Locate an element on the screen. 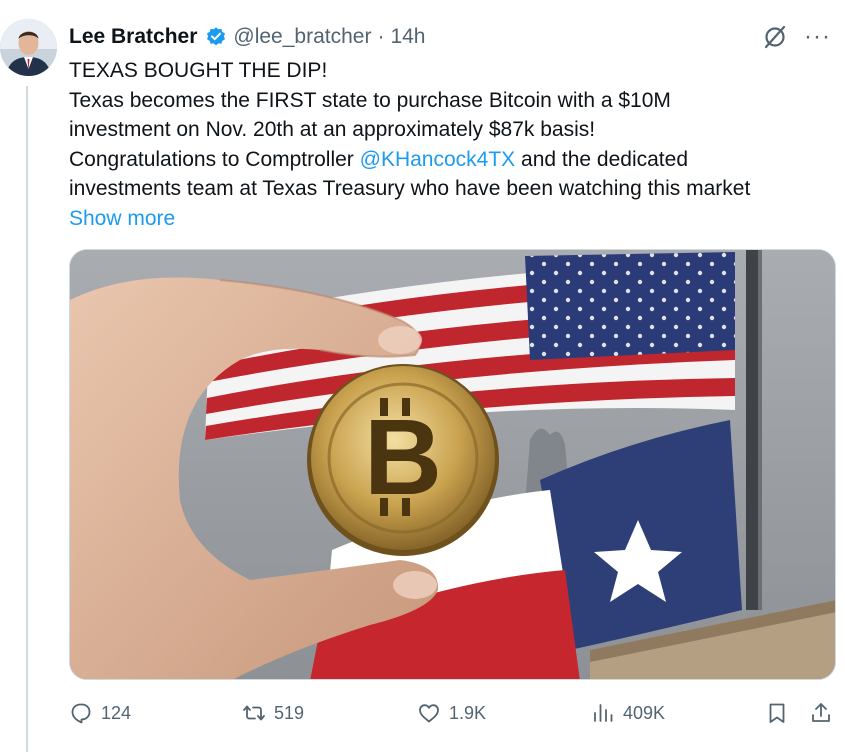 This screenshot has width=845, height=752. thread-line is located at coordinates (27, 419).